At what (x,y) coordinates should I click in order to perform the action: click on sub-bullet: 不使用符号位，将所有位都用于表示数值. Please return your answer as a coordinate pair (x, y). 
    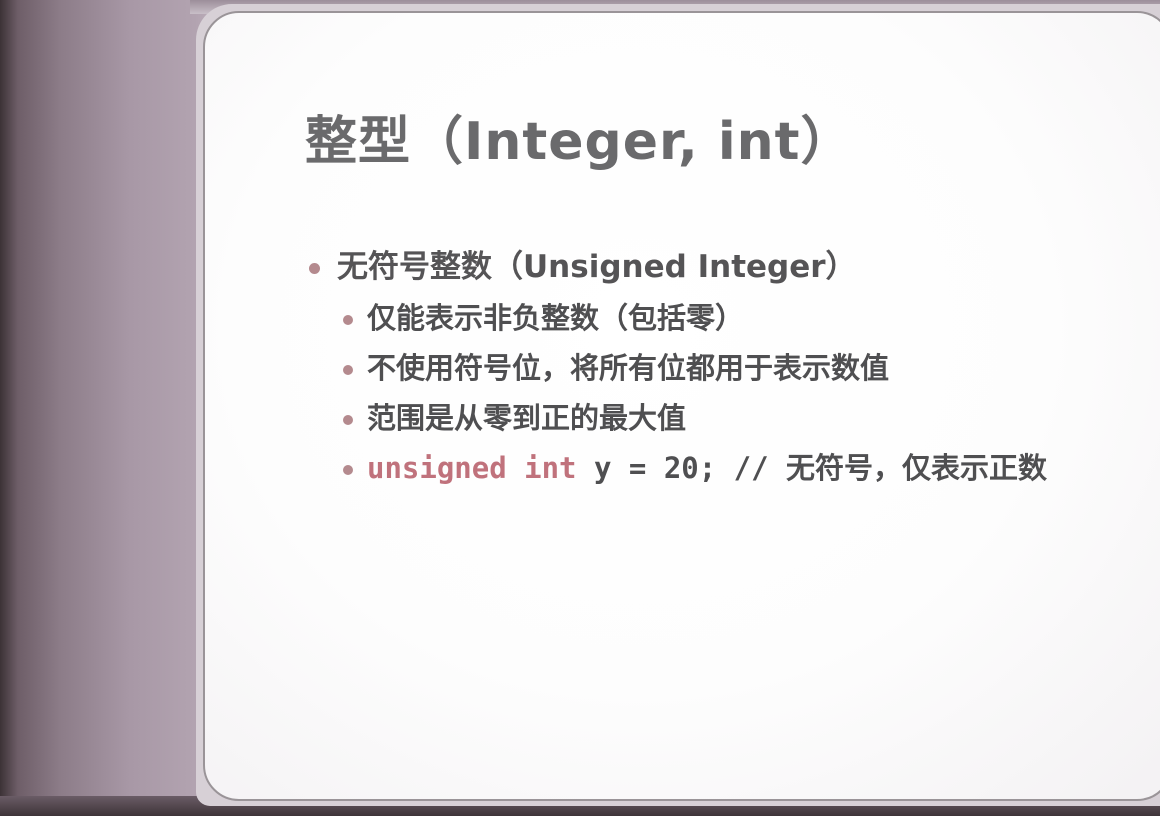
    Looking at the image, I should click on (725, 368).